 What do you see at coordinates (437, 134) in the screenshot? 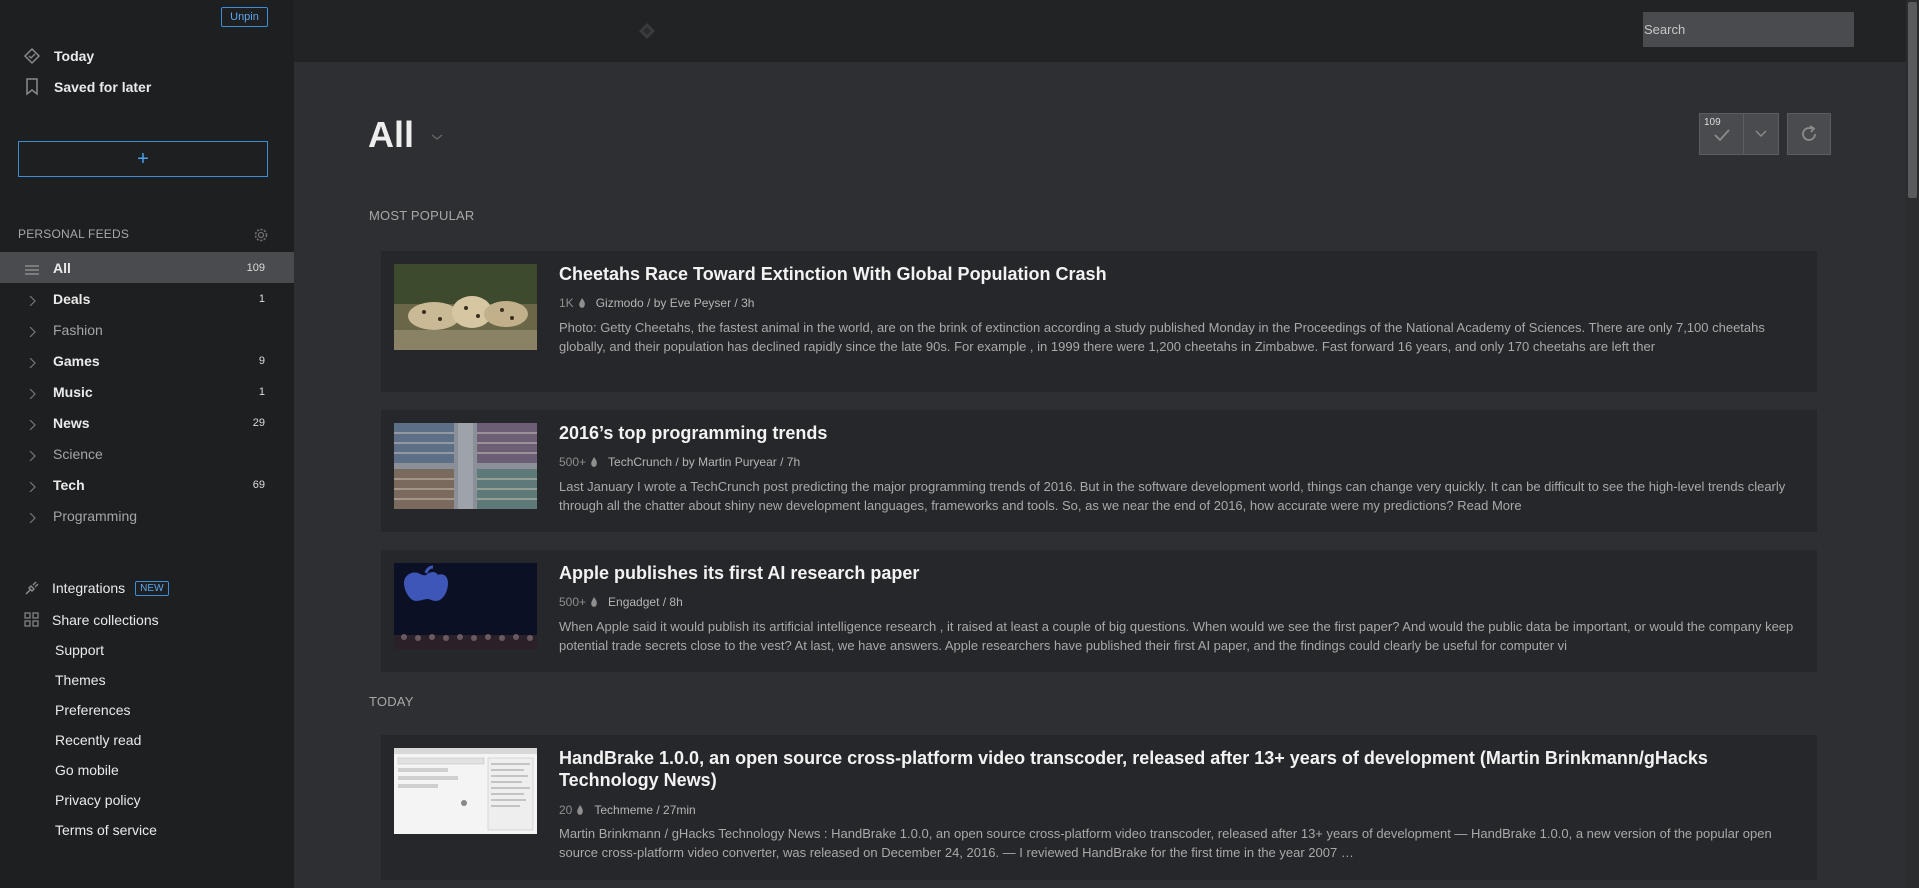
I see `chevron-down-icon` at bounding box center [437, 134].